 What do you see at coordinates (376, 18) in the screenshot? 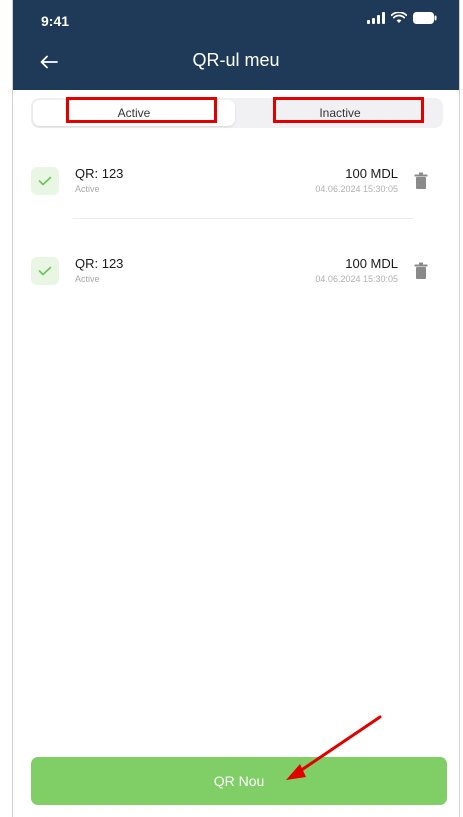
I see `signal-icon` at bounding box center [376, 18].